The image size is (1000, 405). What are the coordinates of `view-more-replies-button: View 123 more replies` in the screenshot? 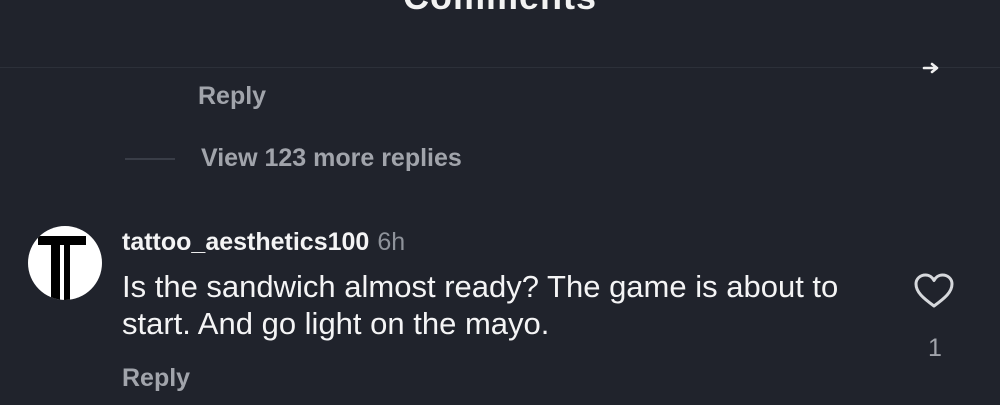 It's located at (293, 158).